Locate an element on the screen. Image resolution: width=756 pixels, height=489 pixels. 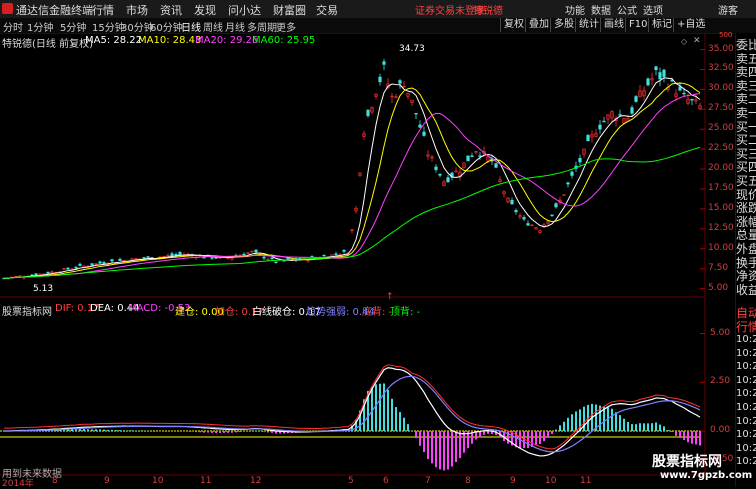
indicator-axis-tick: 2.50 is located at coordinates (720, 381).